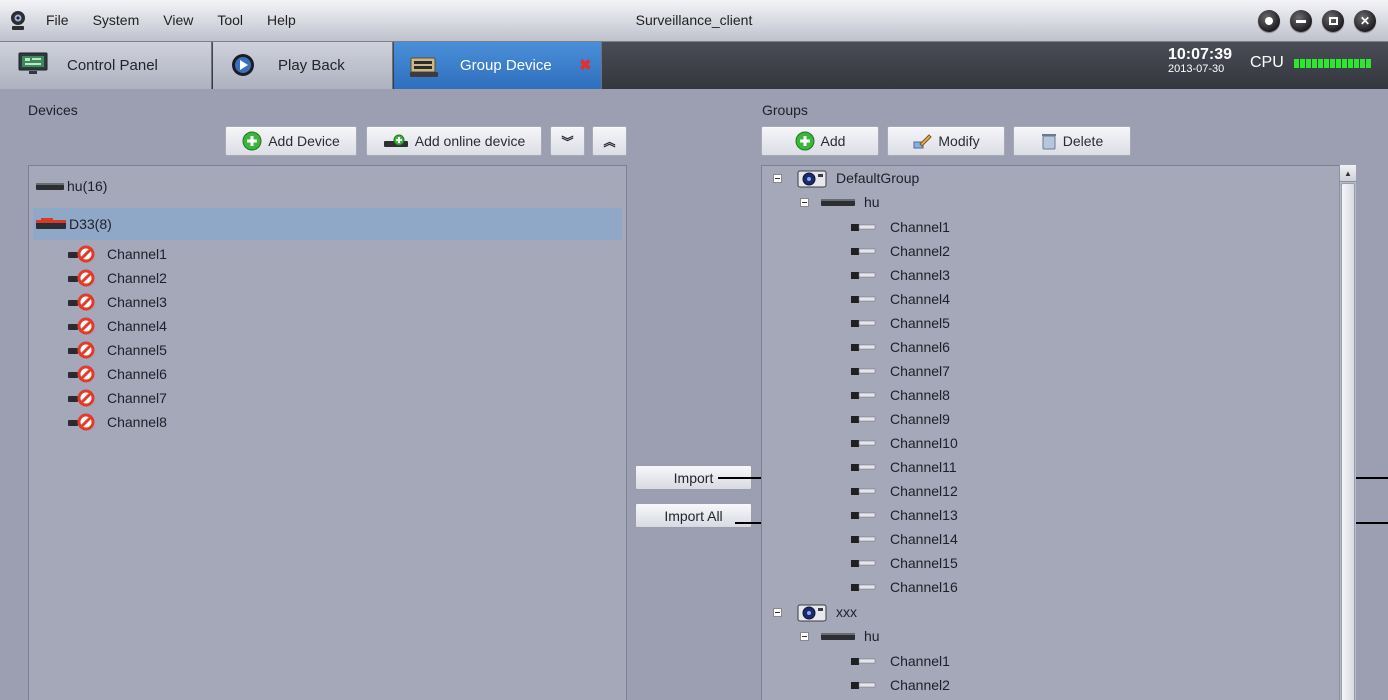  I want to click on group-node-xxx: xxx, so click(826, 612).